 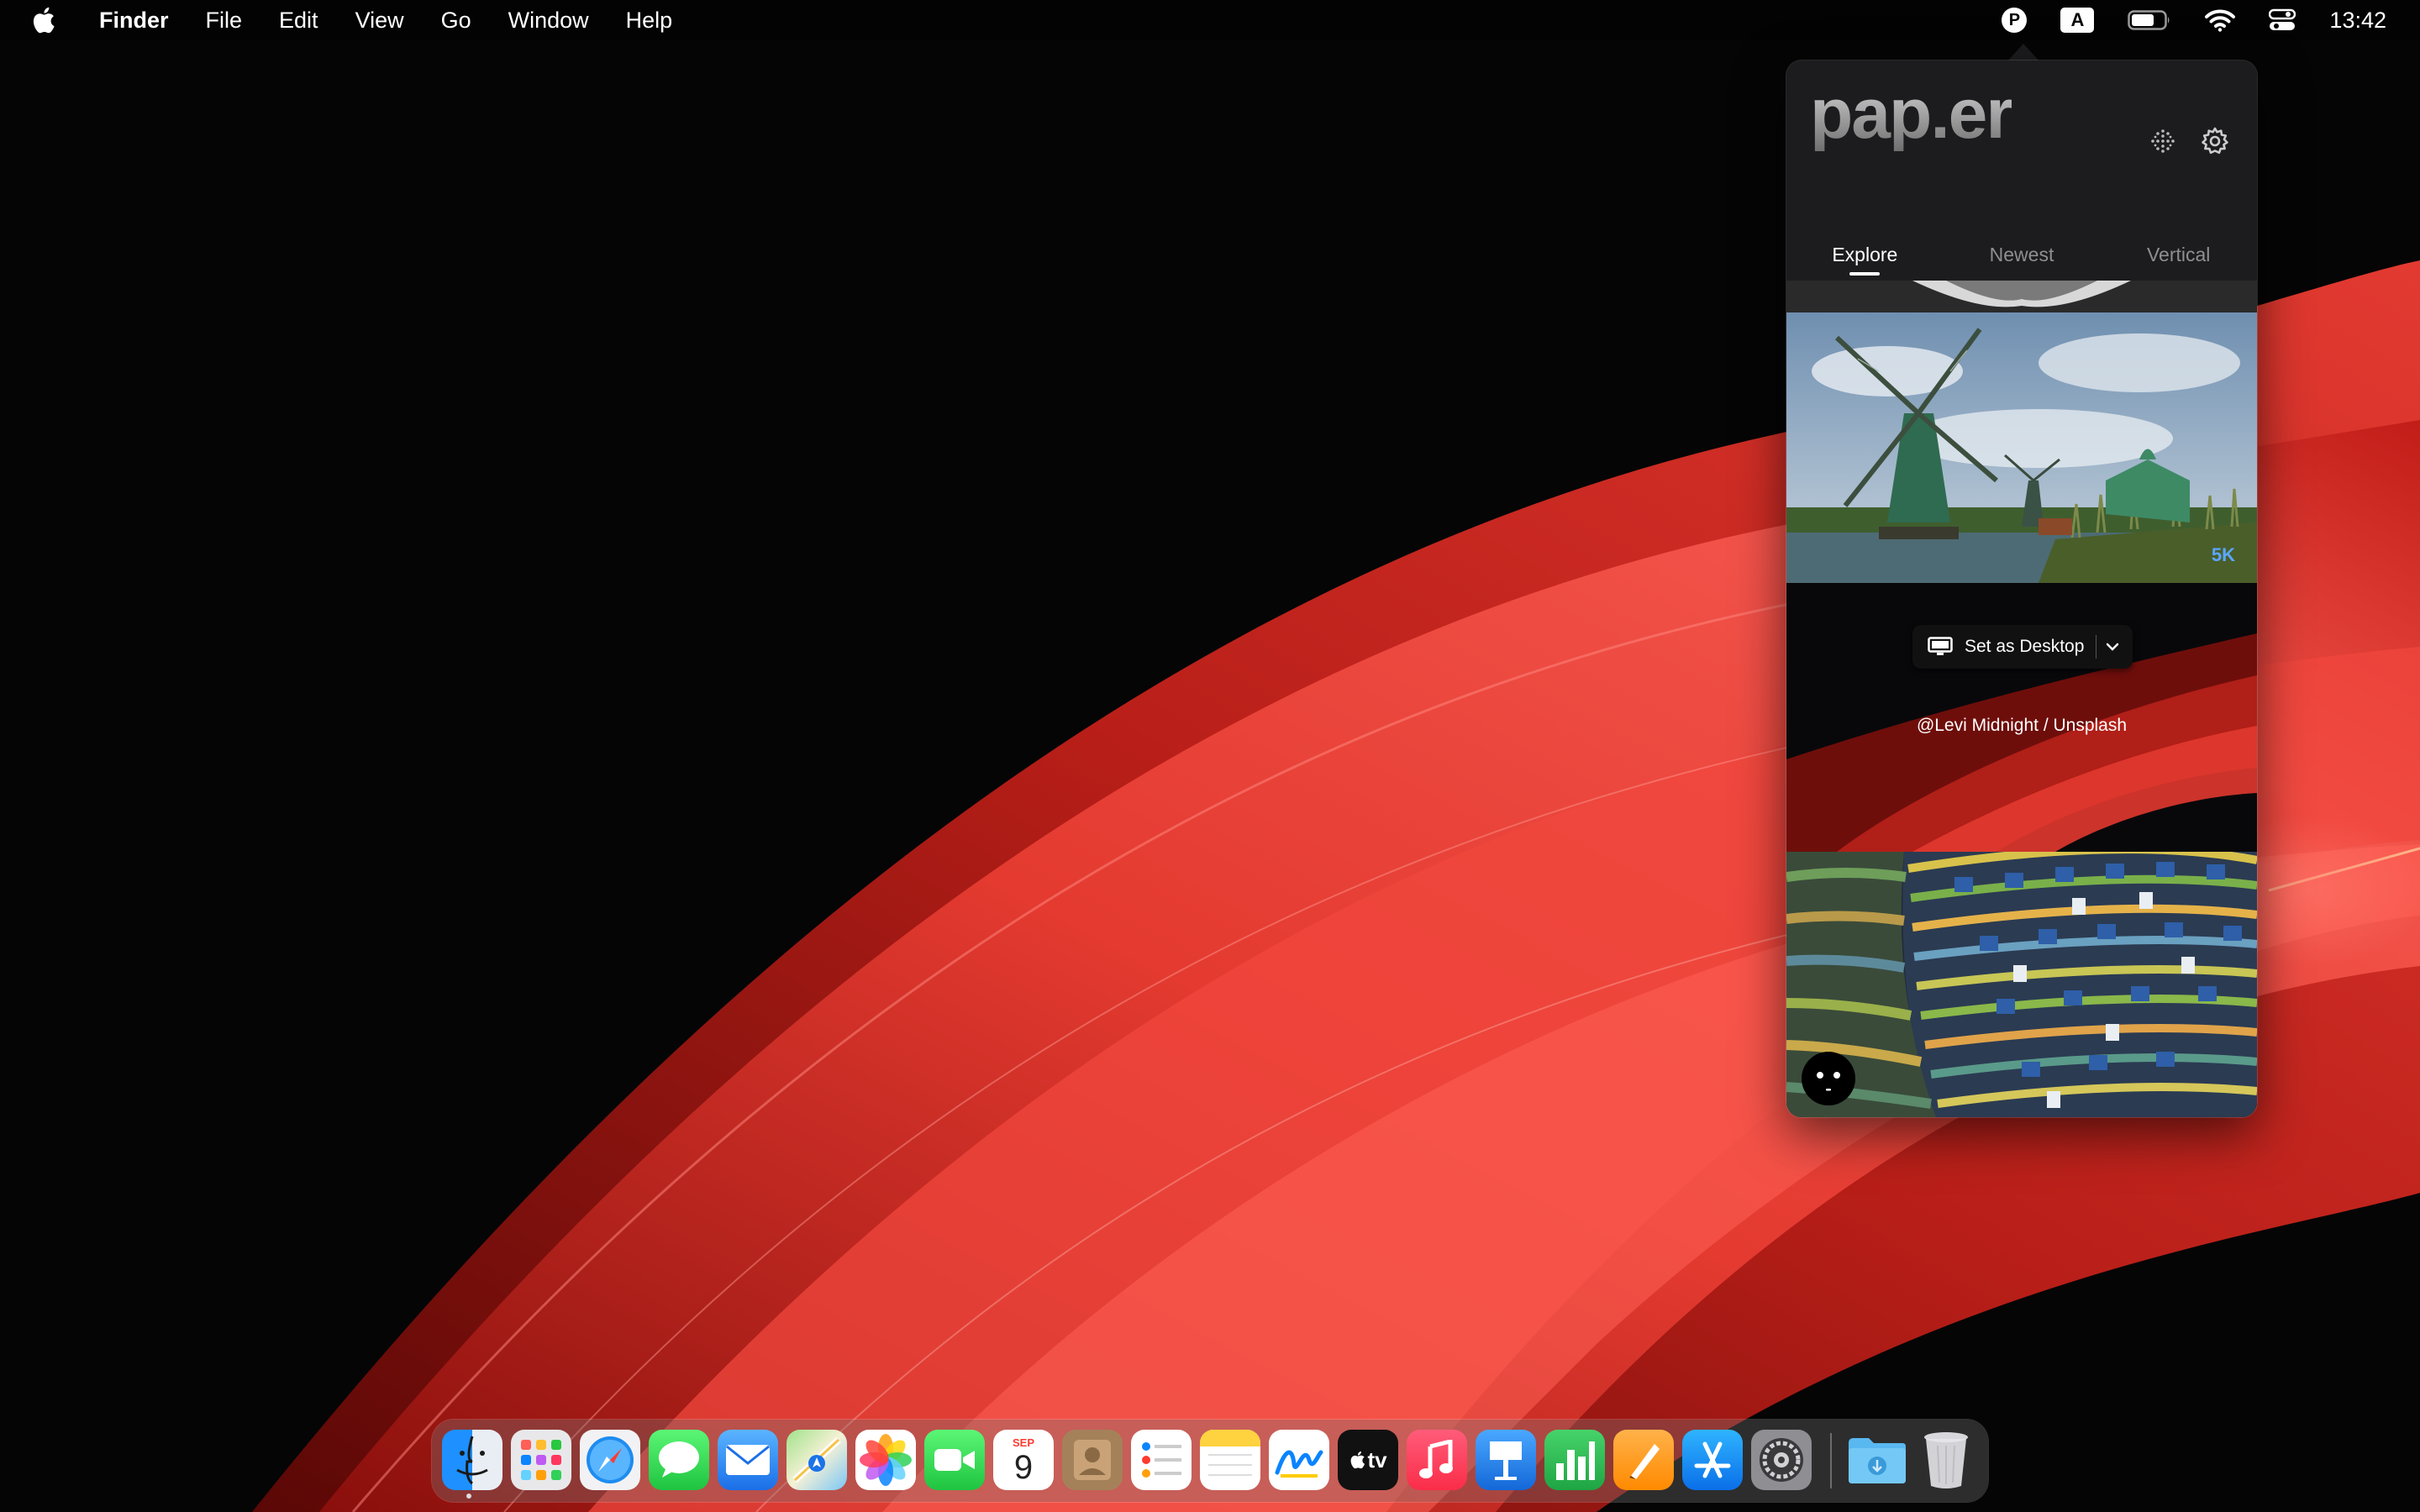 I want to click on popover-arrow, so click(x=2024, y=53).